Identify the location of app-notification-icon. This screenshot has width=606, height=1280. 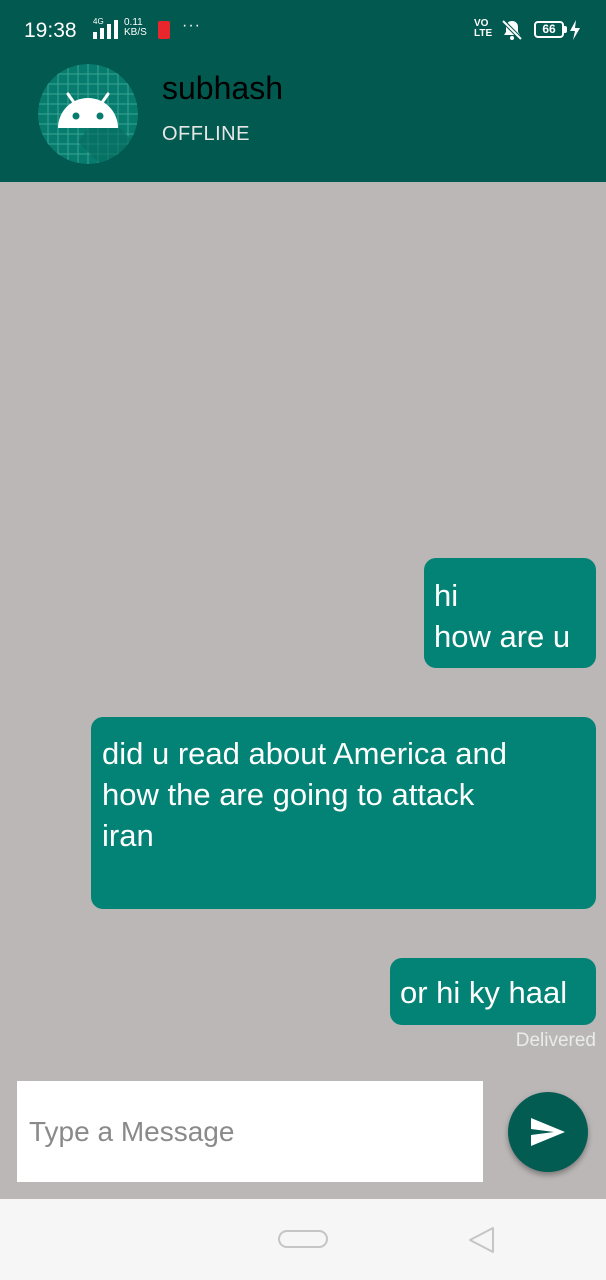
(164, 30).